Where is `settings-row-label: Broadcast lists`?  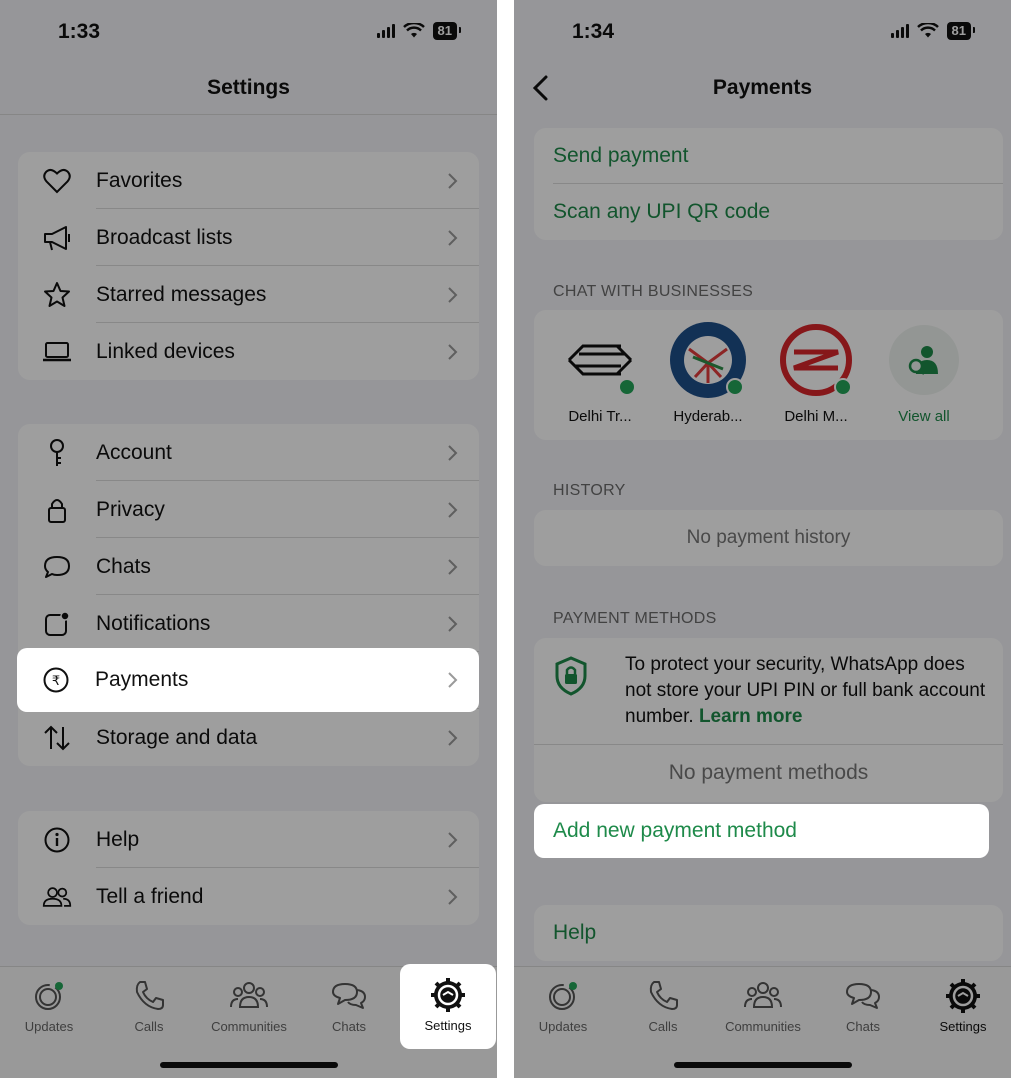 settings-row-label: Broadcast lists is located at coordinates (164, 237).